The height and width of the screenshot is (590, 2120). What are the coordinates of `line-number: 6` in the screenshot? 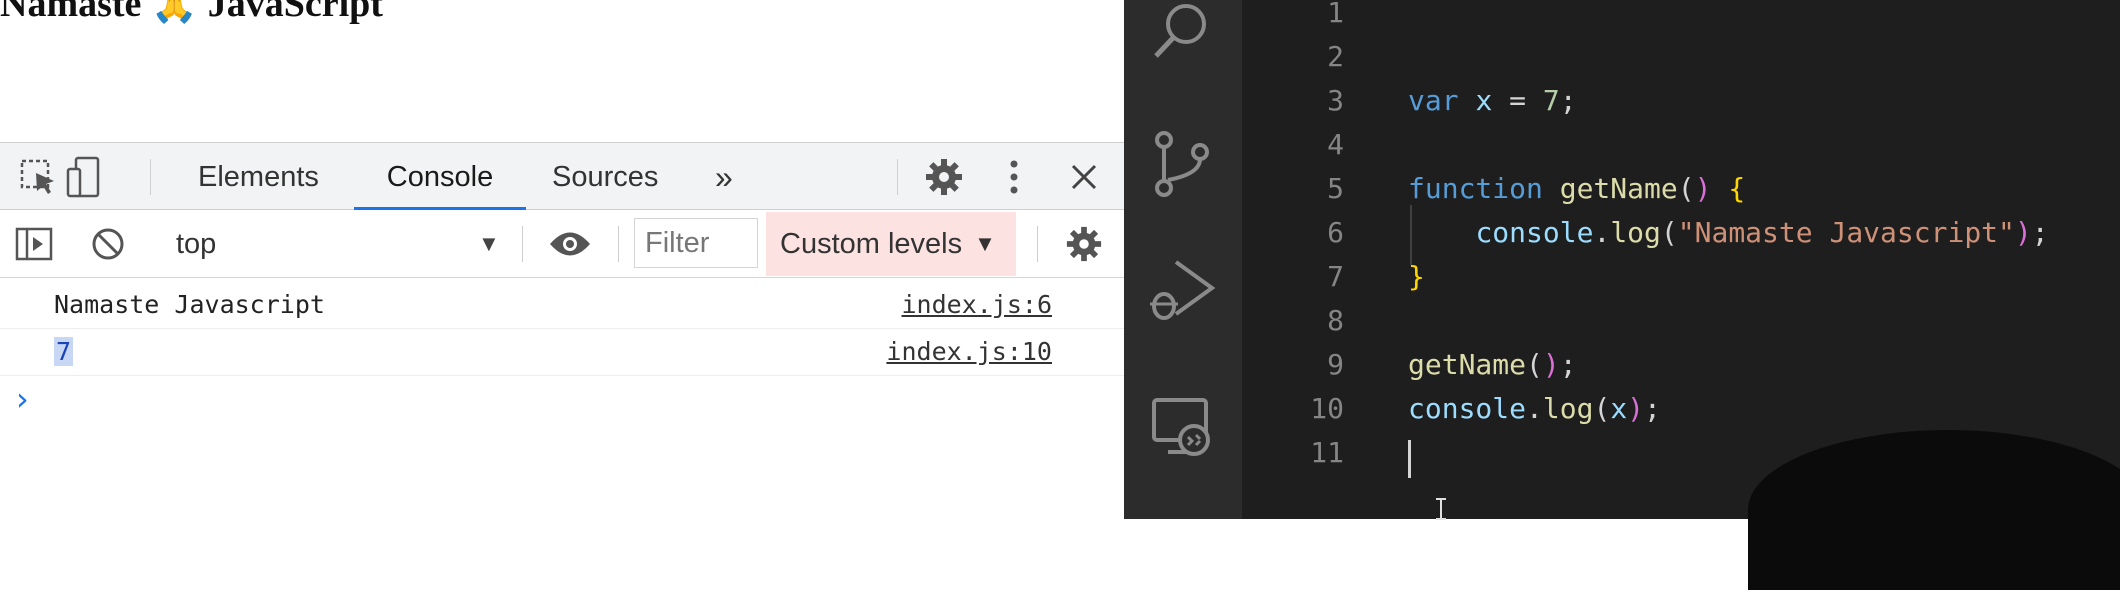 It's located at (1335, 232).